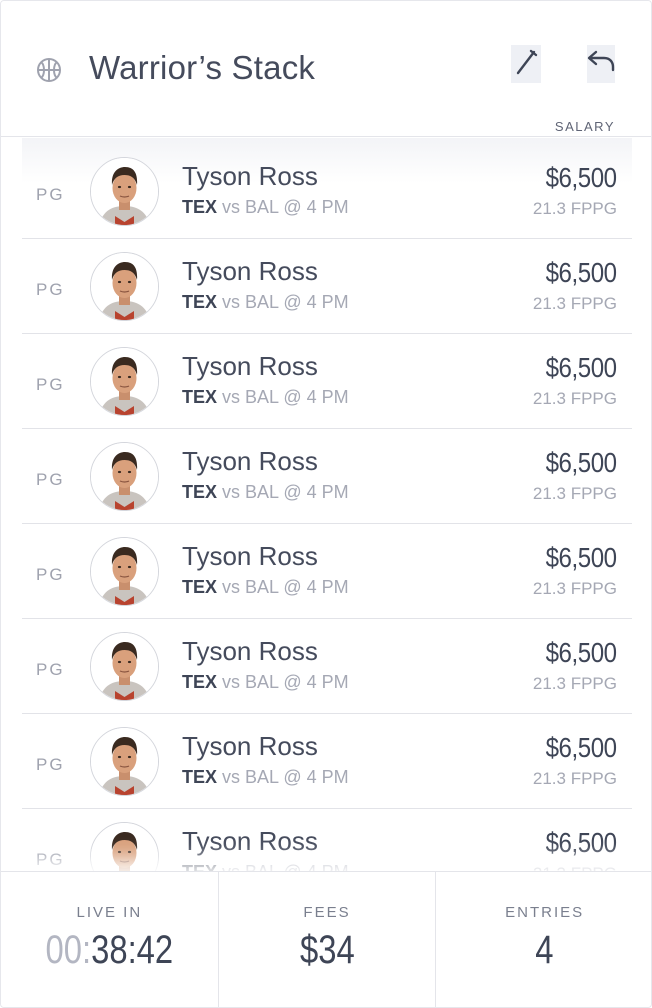 The image size is (652, 1008). I want to click on live-in-section: LIVE IN 00:38:42, so click(110, 939).